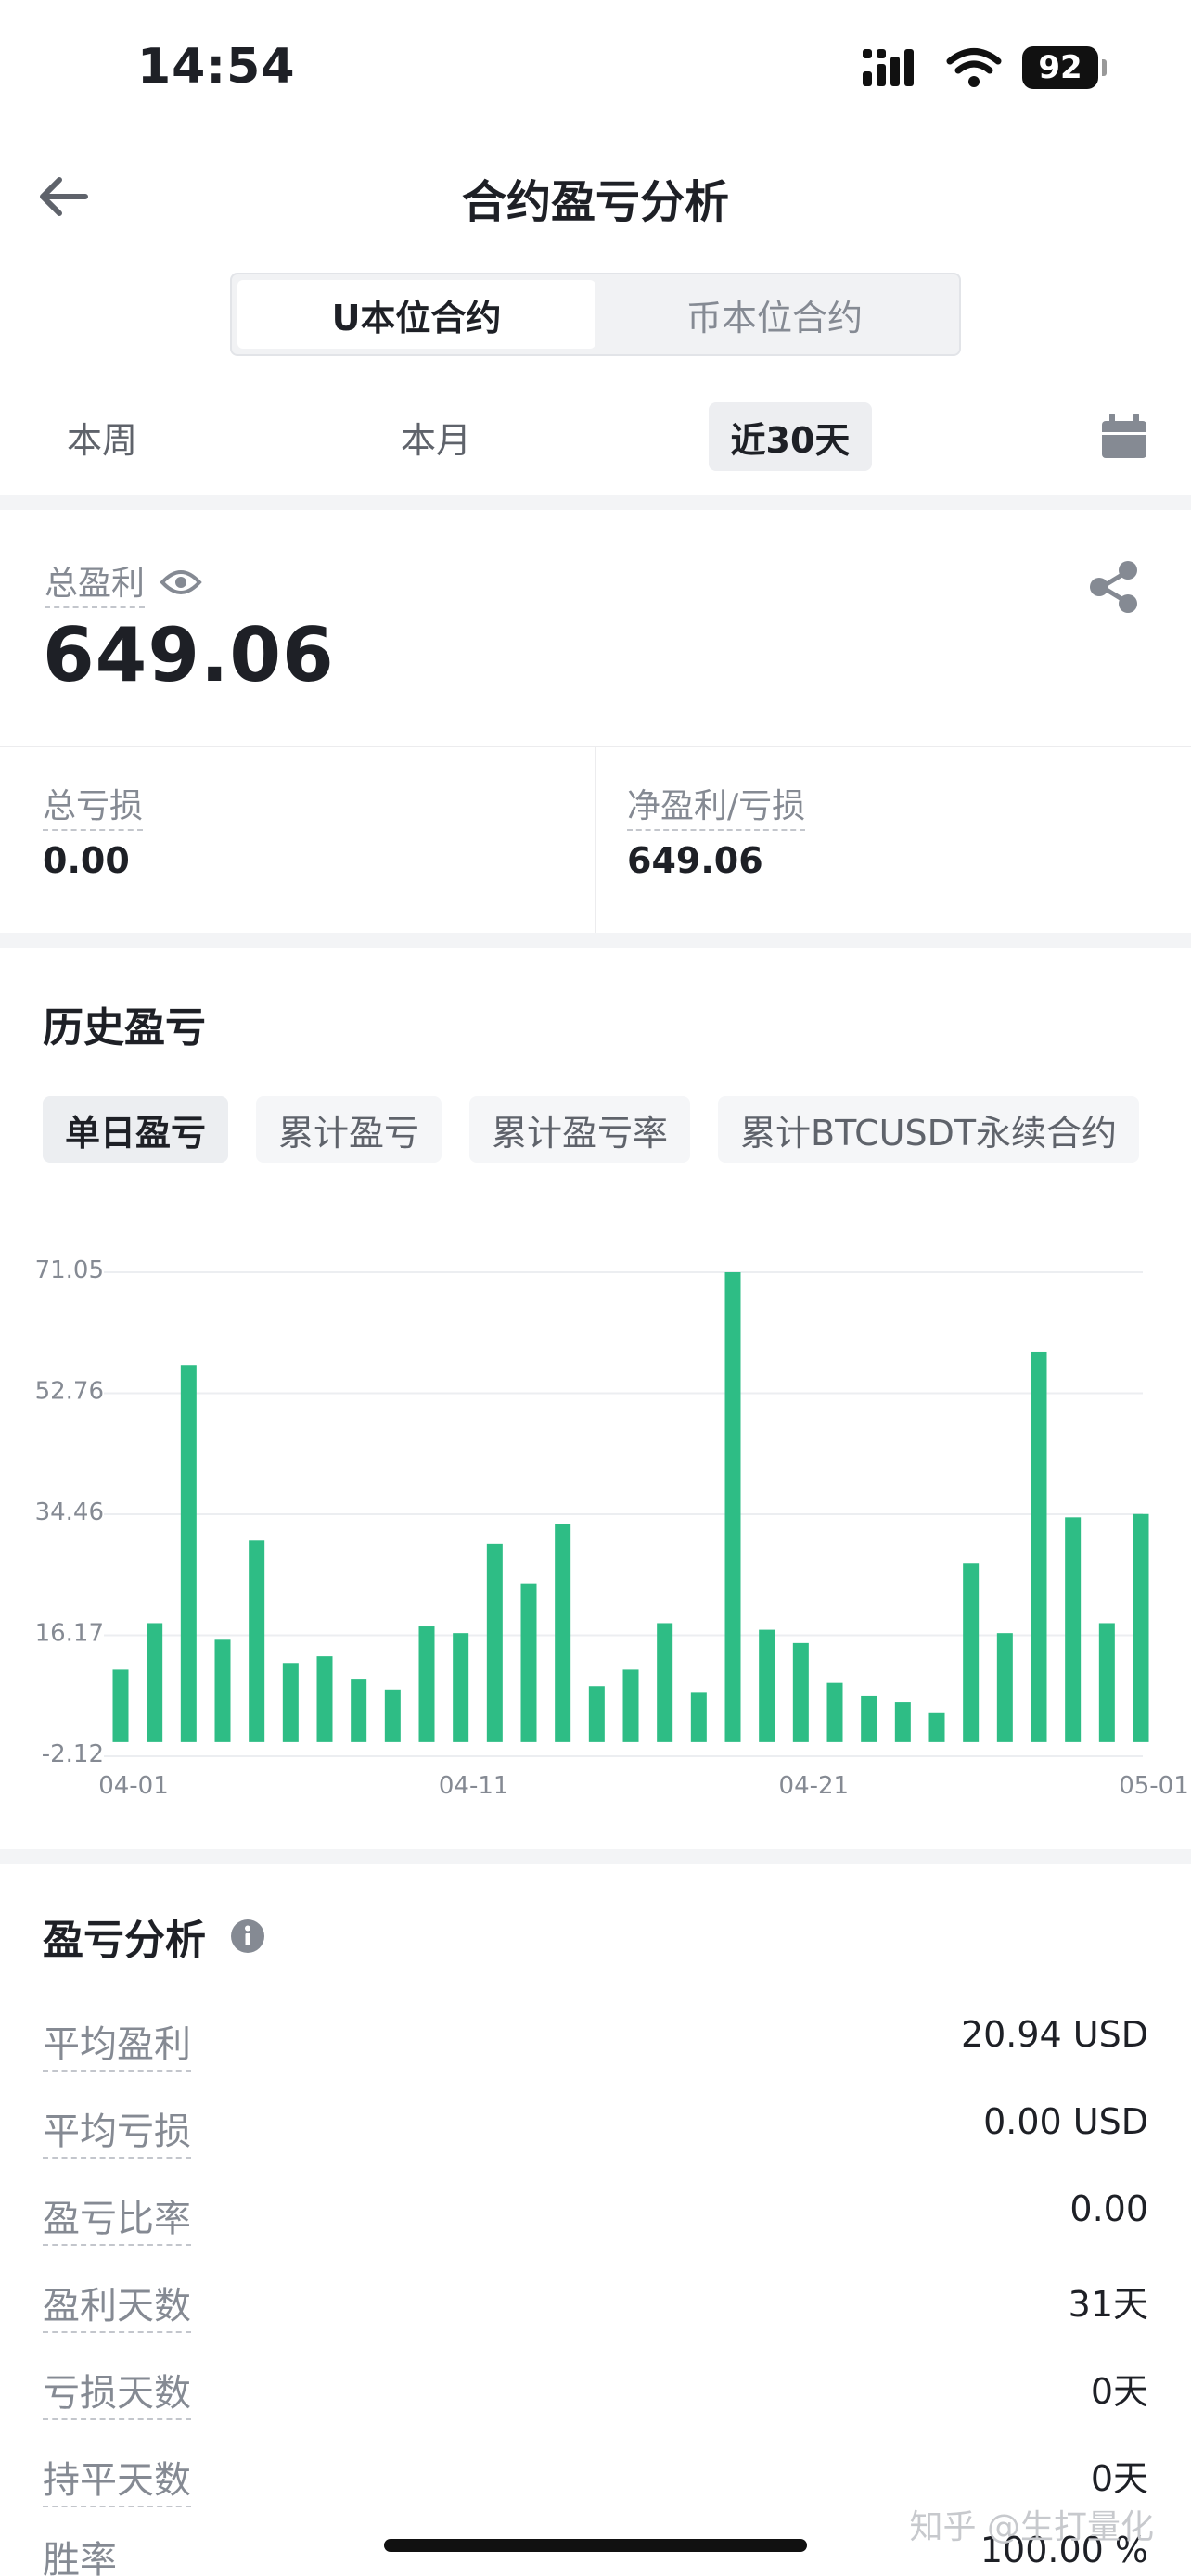  I want to click on tab-cumulative-pnl-rate: 累计盈亏率, so click(580, 1129).